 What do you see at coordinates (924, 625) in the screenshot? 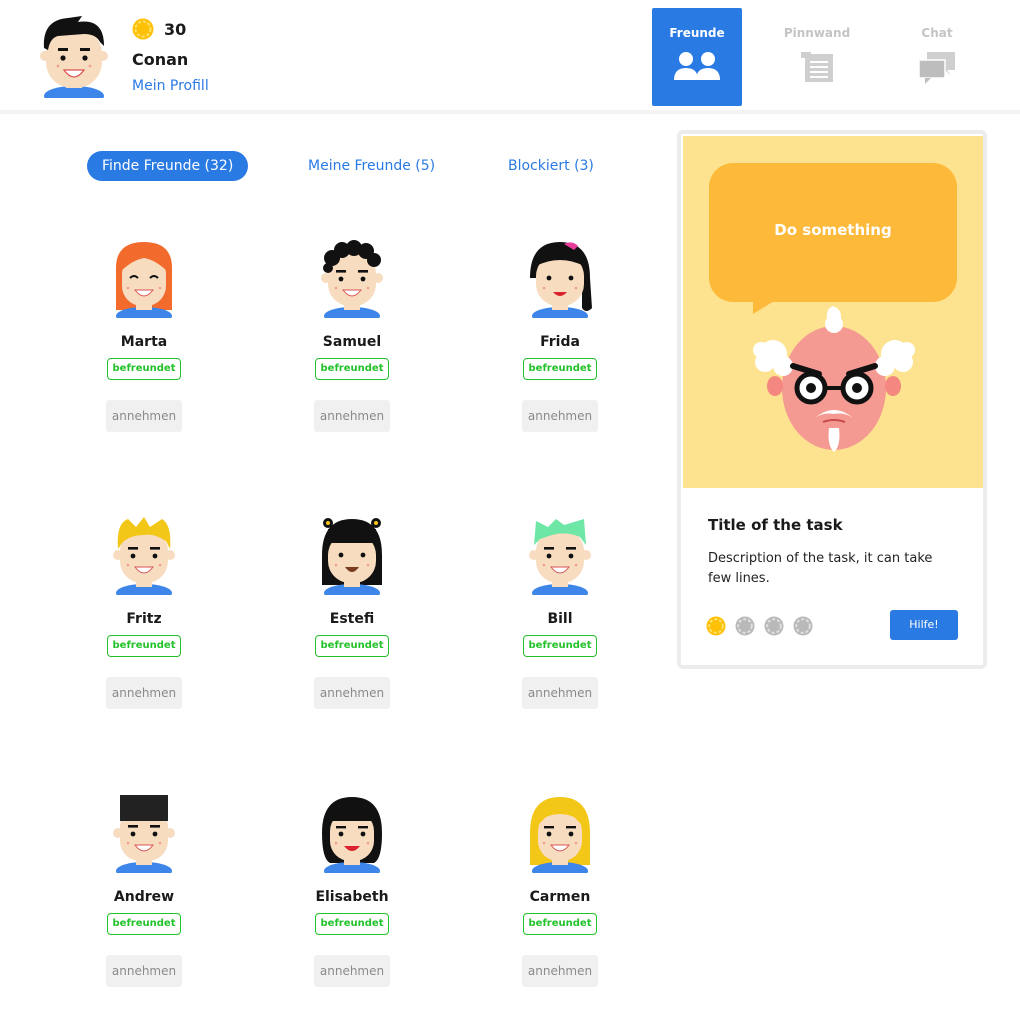
I see `help-button: Hilfe!` at bounding box center [924, 625].